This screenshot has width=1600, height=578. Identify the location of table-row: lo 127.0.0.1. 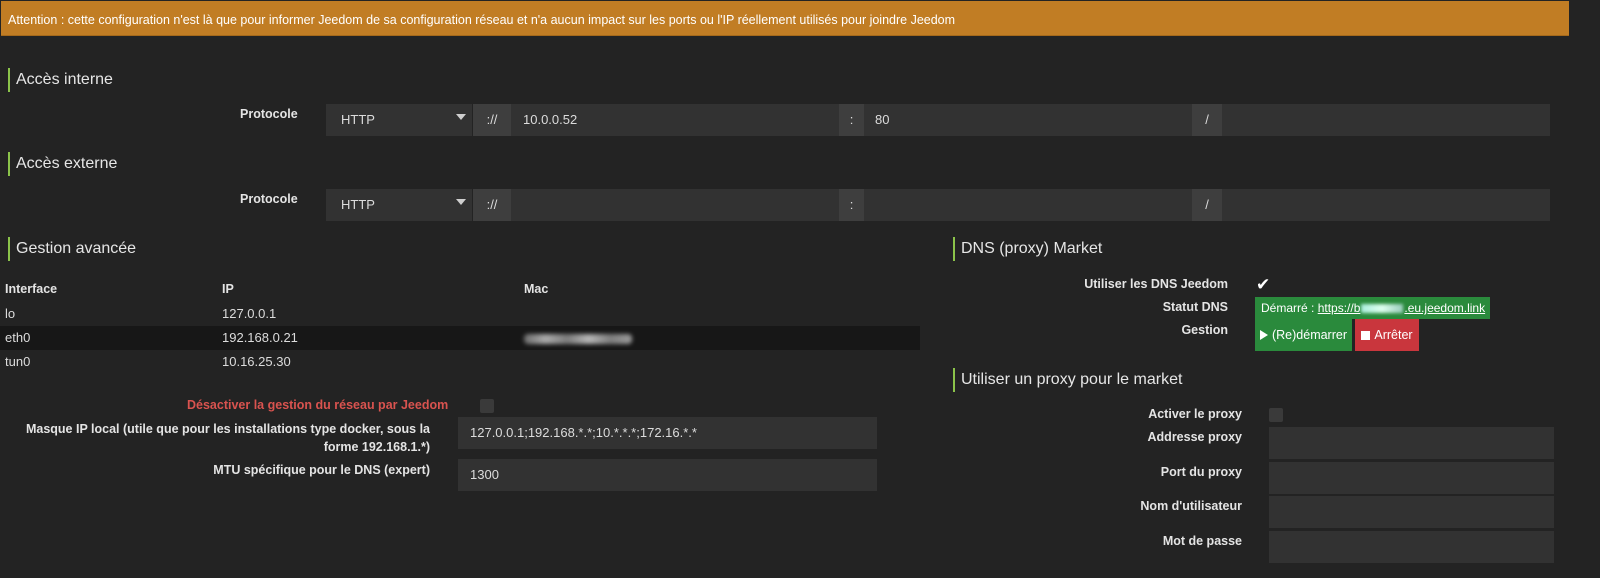
(460, 314).